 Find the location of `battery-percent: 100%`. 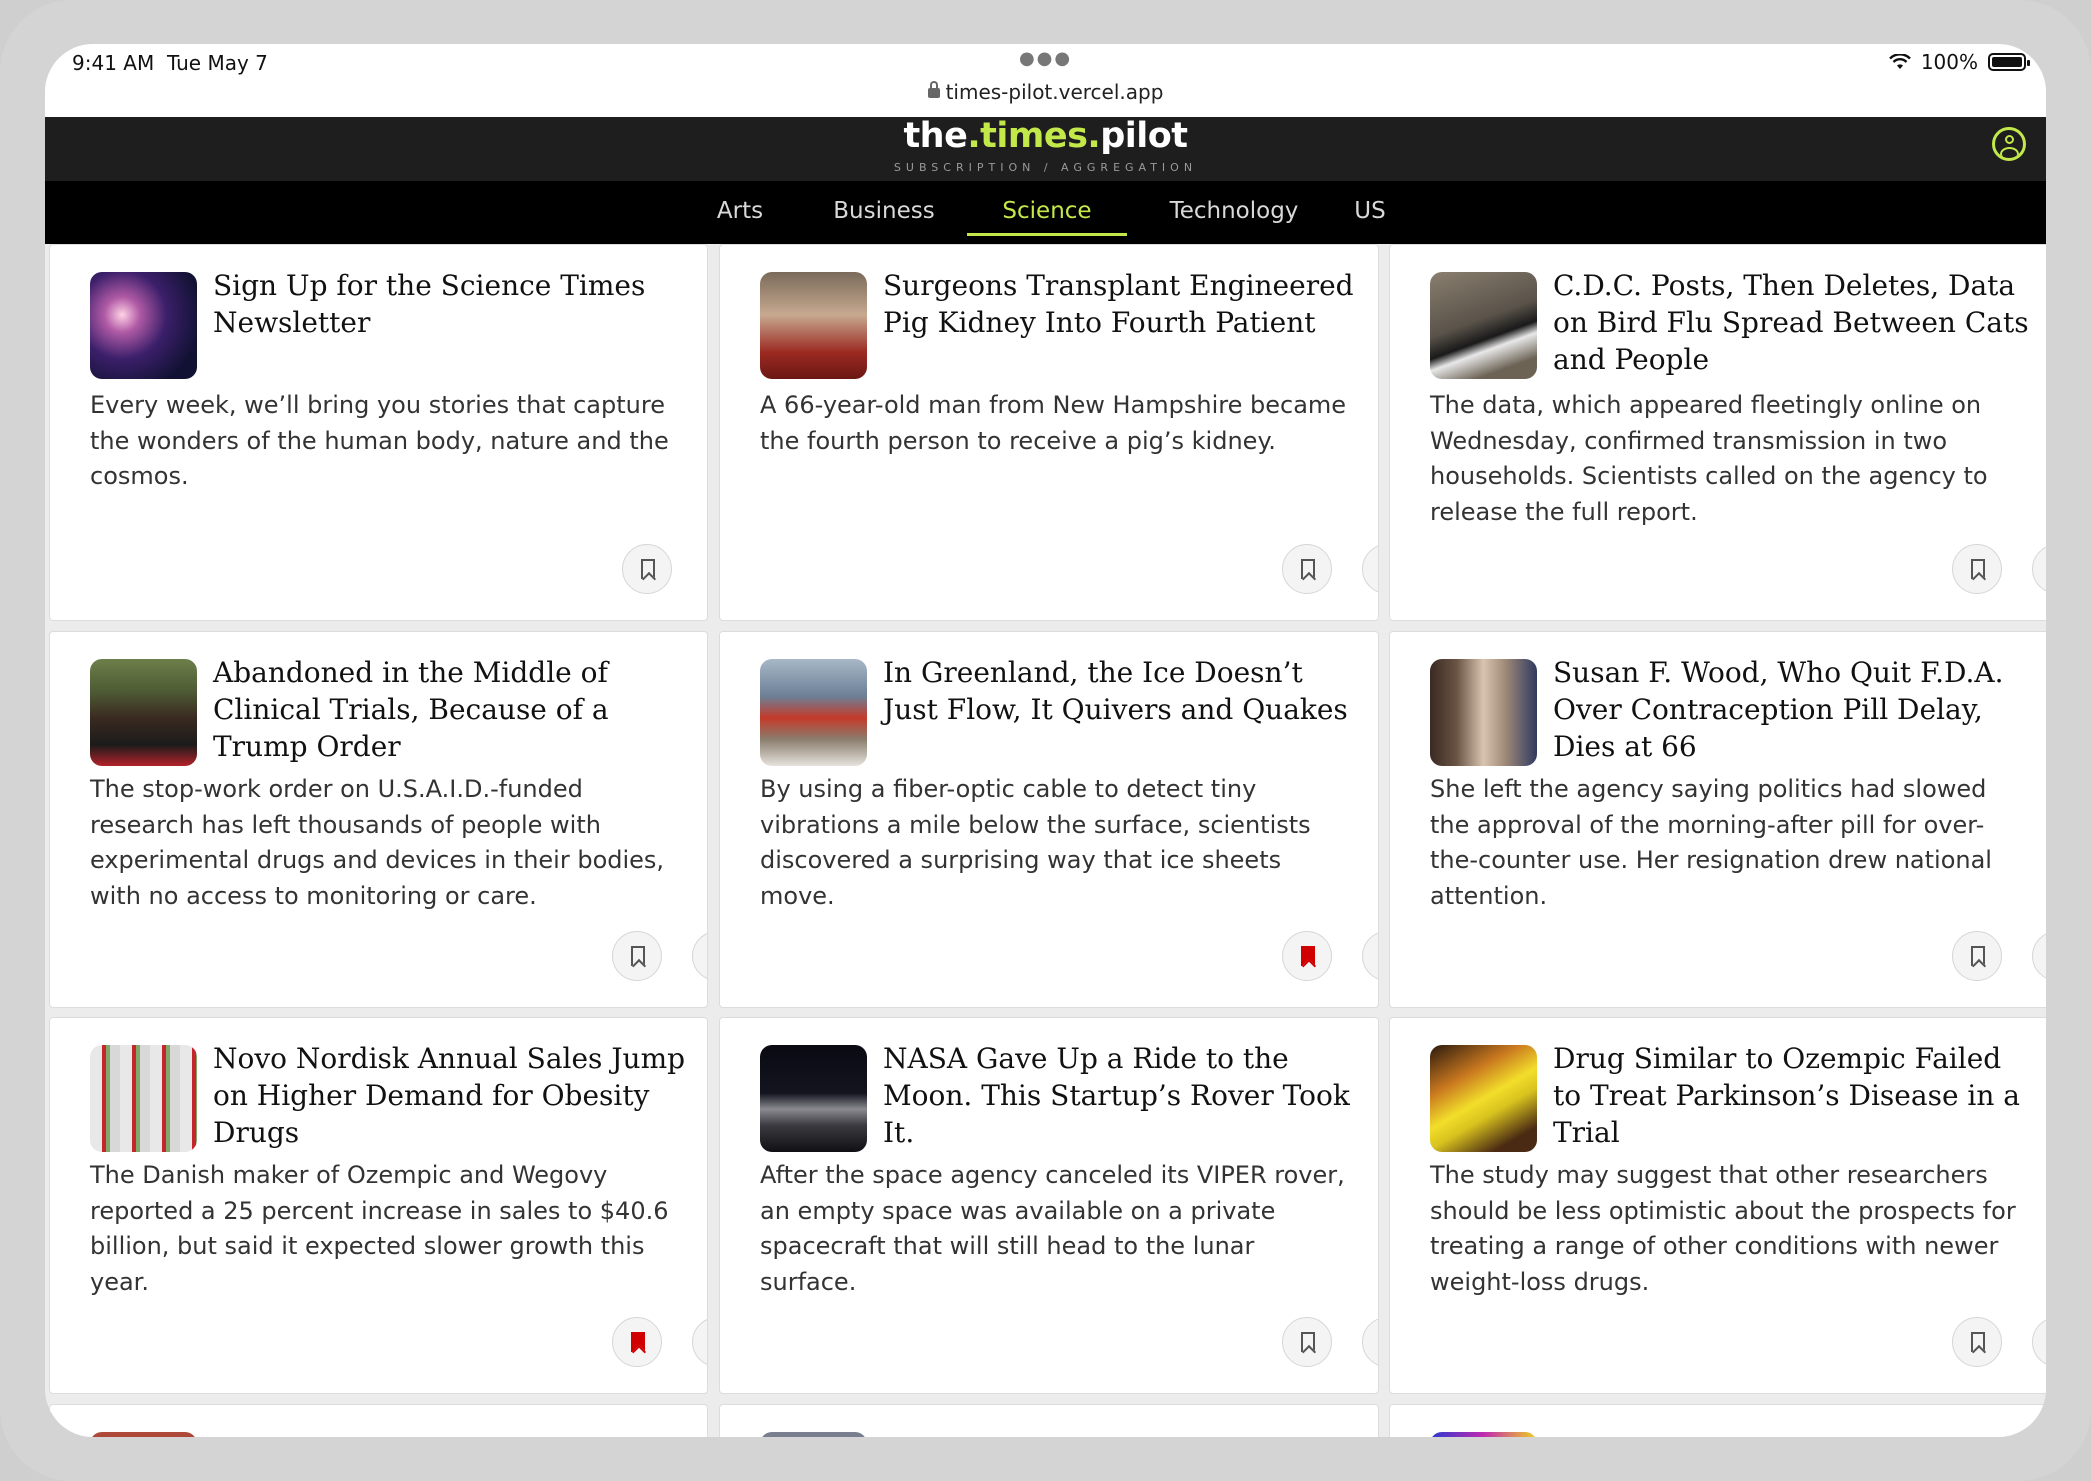

battery-percent: 100% is located at coordinates (1949, 62).